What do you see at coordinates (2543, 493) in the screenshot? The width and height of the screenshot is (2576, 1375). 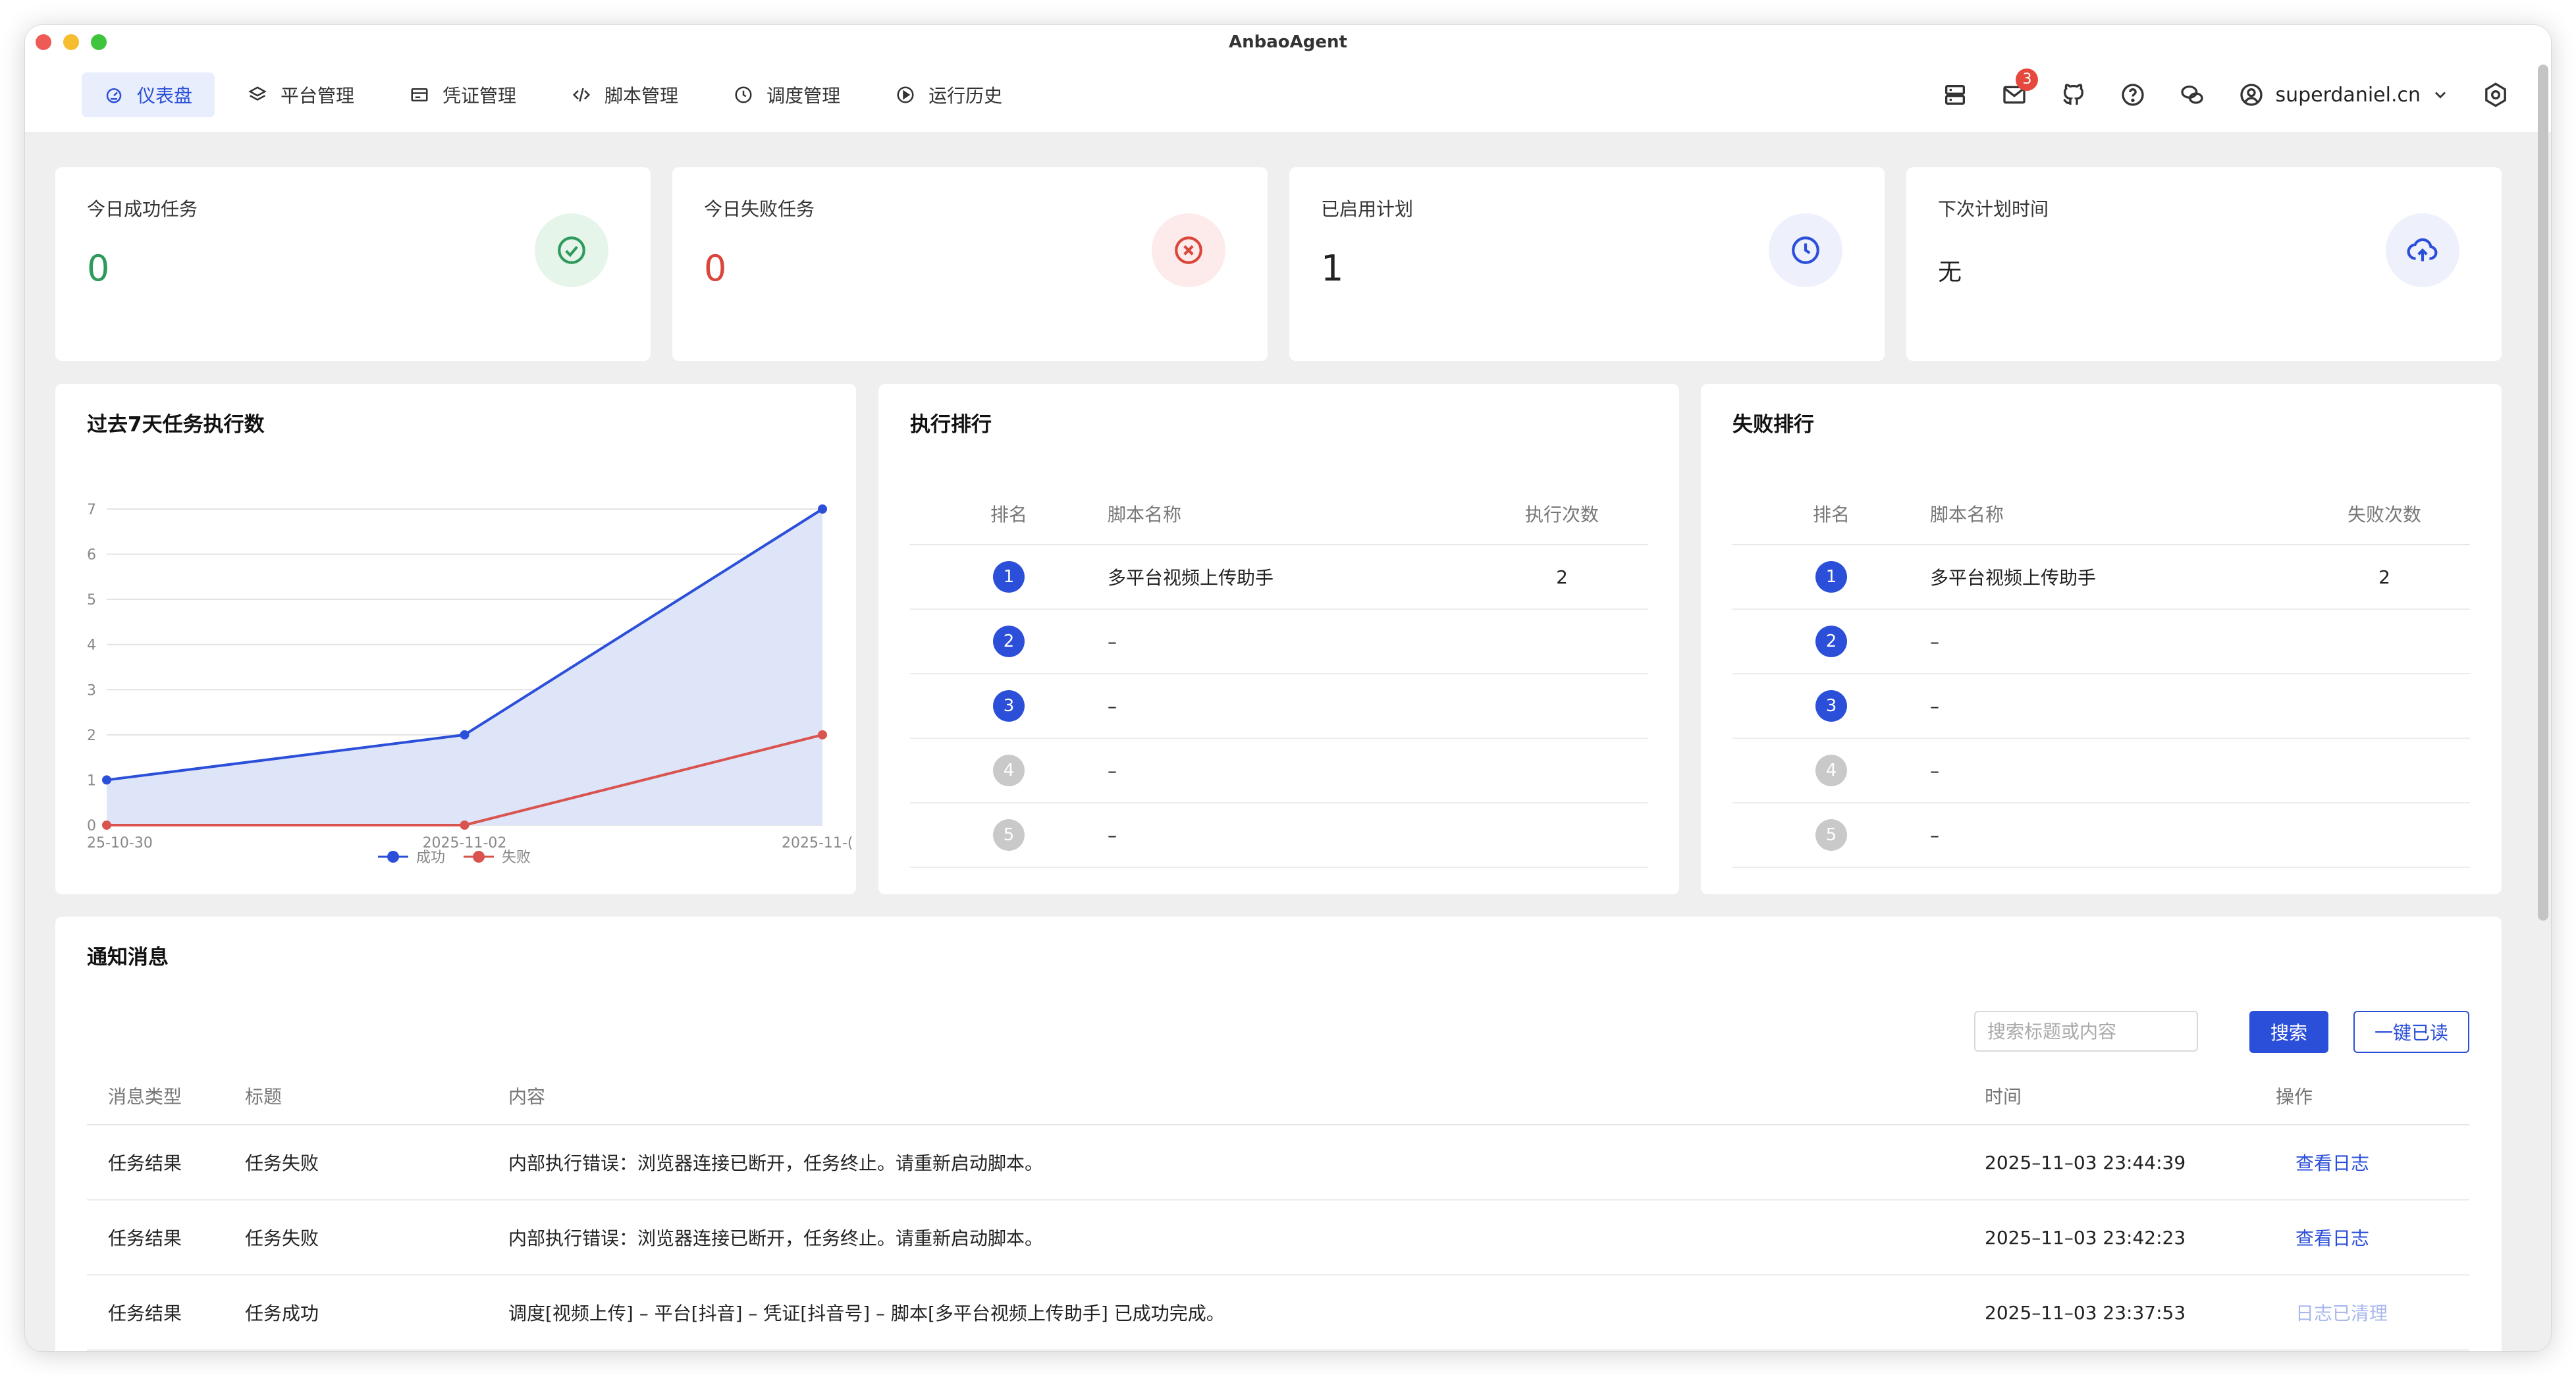 I see `vertical-scrollbar` at bounding box center [2543, 493].